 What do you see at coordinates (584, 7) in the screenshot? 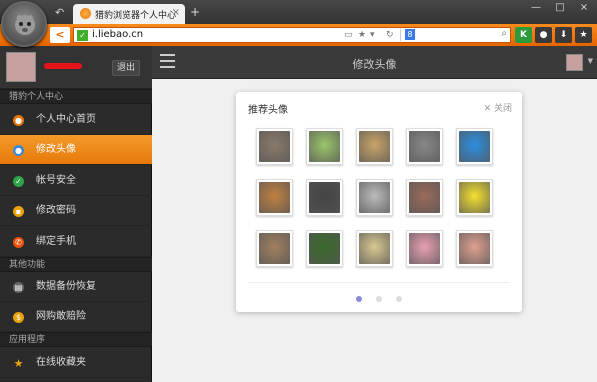
I see `close-button: ×` at bounding box center [584, 7].